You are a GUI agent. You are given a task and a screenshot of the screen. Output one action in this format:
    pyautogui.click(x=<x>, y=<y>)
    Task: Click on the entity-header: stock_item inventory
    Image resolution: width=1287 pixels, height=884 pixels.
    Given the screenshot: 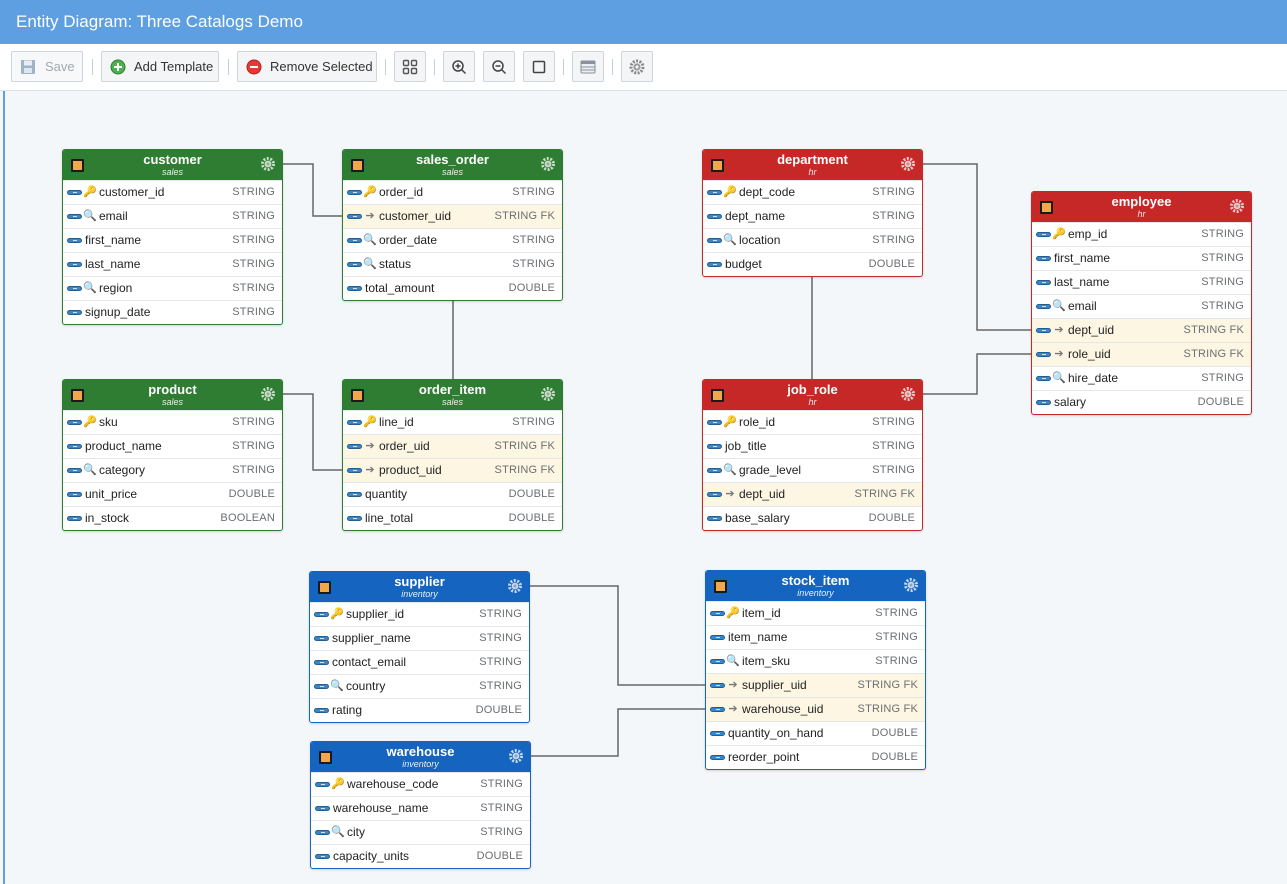 What is the action you would take?
    pyautogui.click(x=815, y=586)
    